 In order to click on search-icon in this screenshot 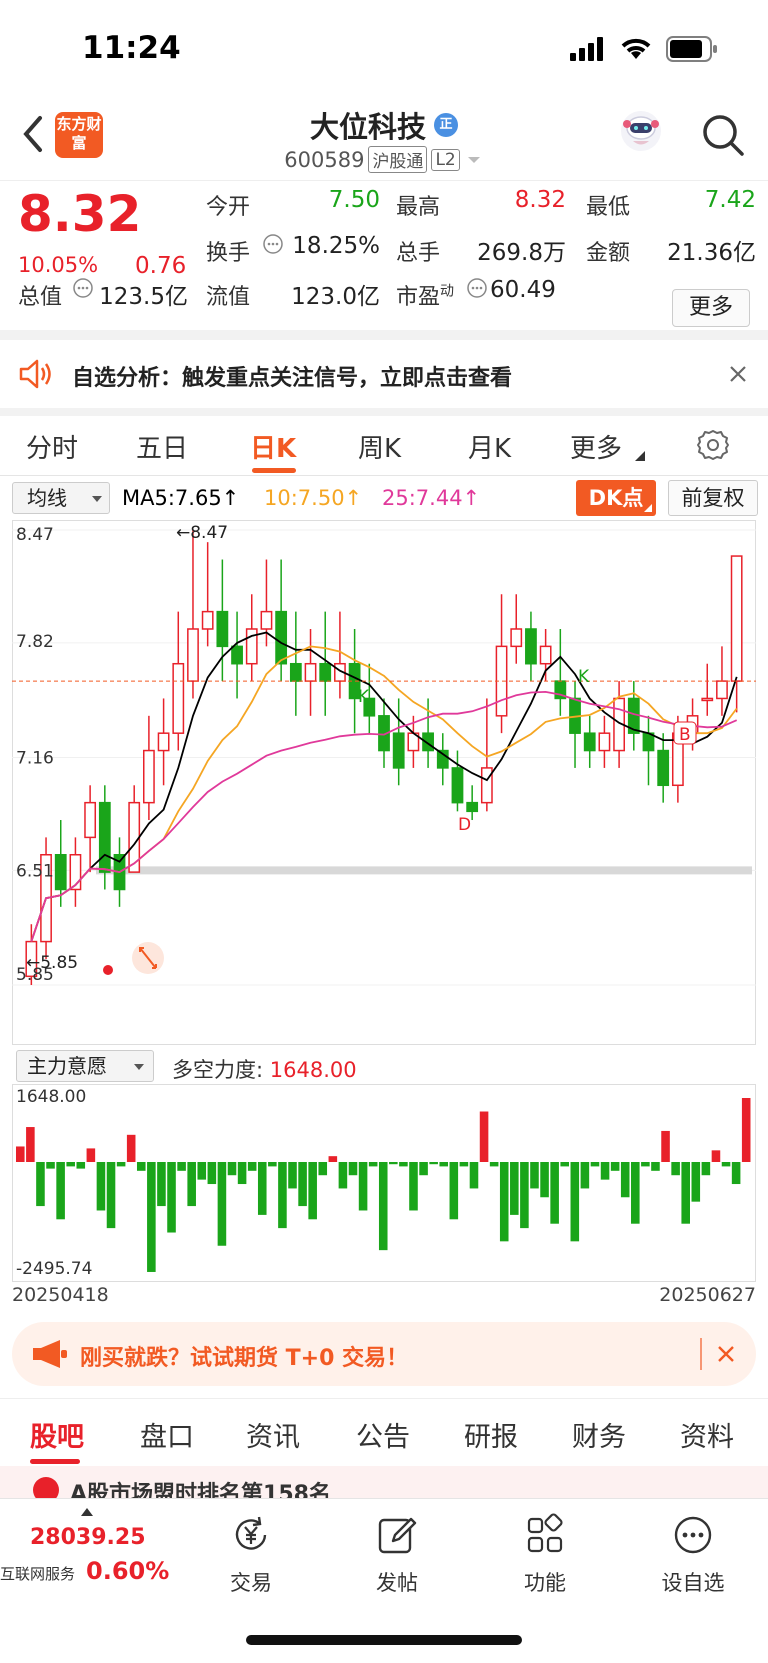, I will do `click(723, 135)`.